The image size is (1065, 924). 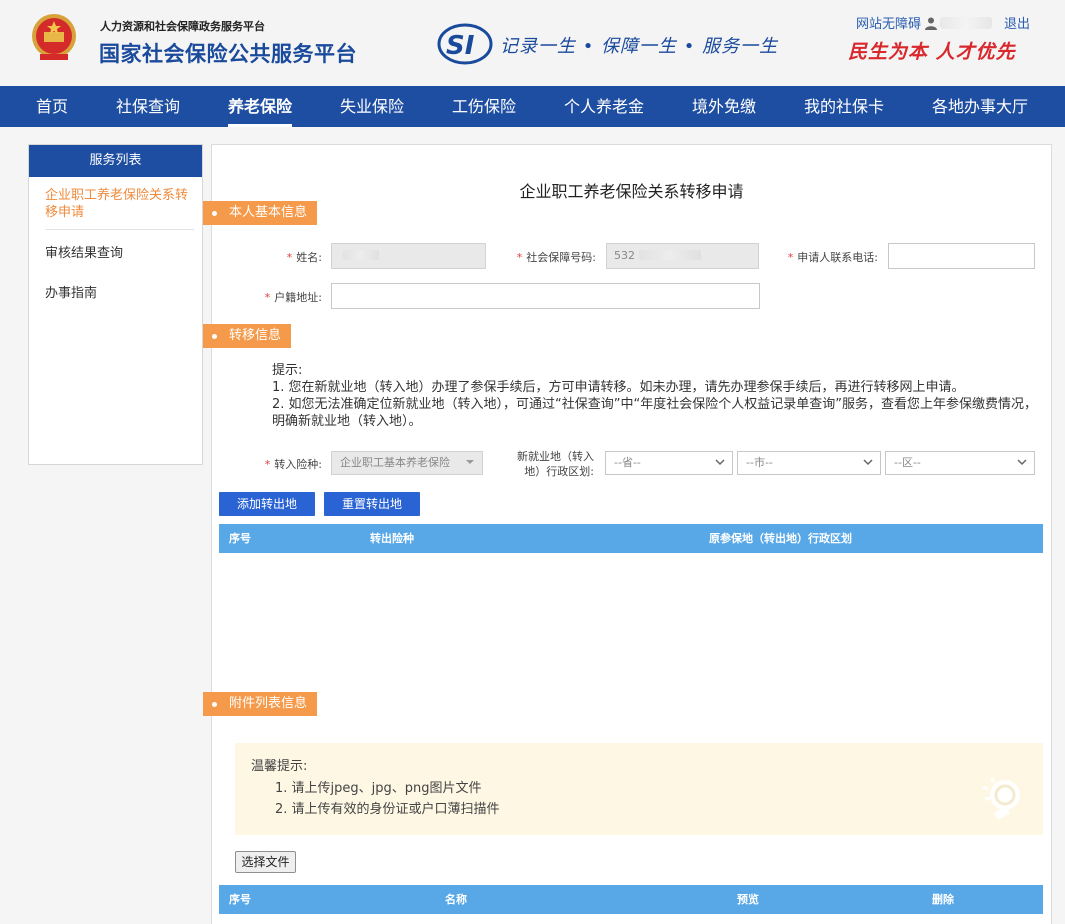 What do you see at coordinates (372, 106) in the screenshot?
I see `nav-unemployment: 失业保险` at bounding box center [372, 106].